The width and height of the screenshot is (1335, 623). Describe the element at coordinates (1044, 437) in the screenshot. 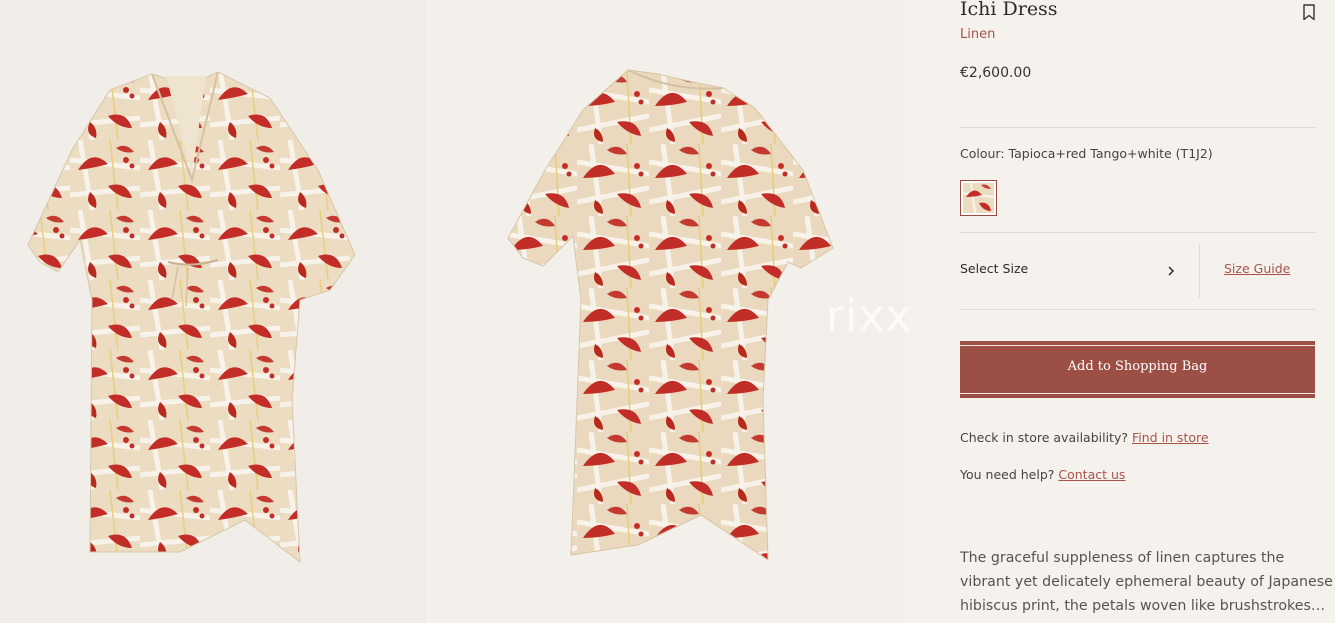

I see `store-question: Check in store availability?` at that location.